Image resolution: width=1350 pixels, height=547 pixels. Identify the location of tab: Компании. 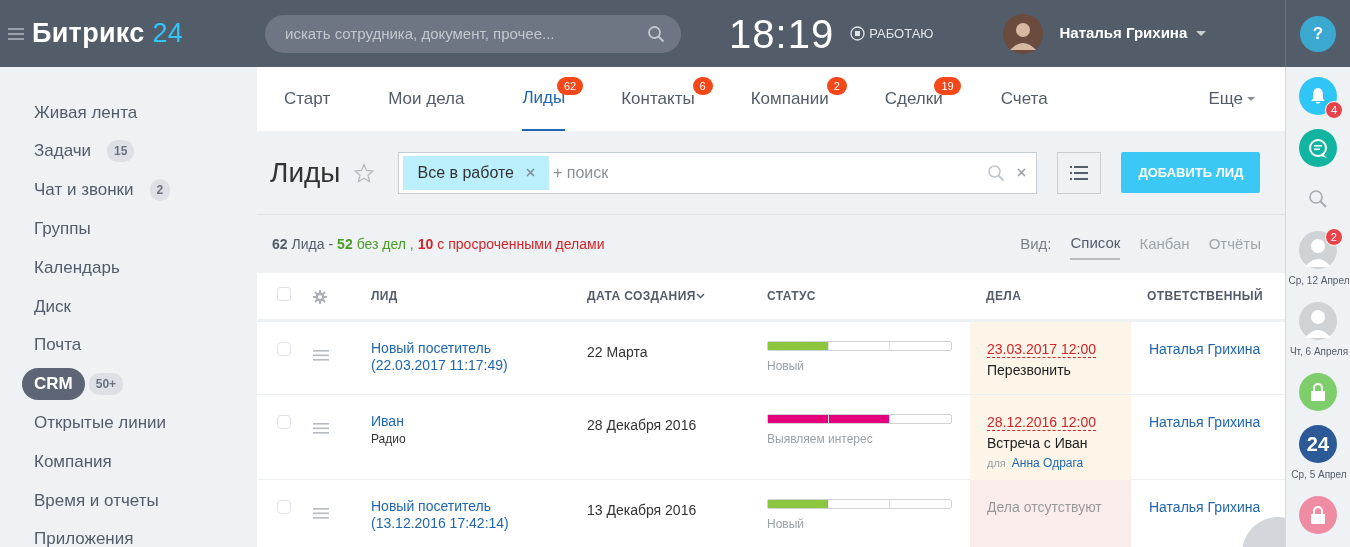
(789, 99).